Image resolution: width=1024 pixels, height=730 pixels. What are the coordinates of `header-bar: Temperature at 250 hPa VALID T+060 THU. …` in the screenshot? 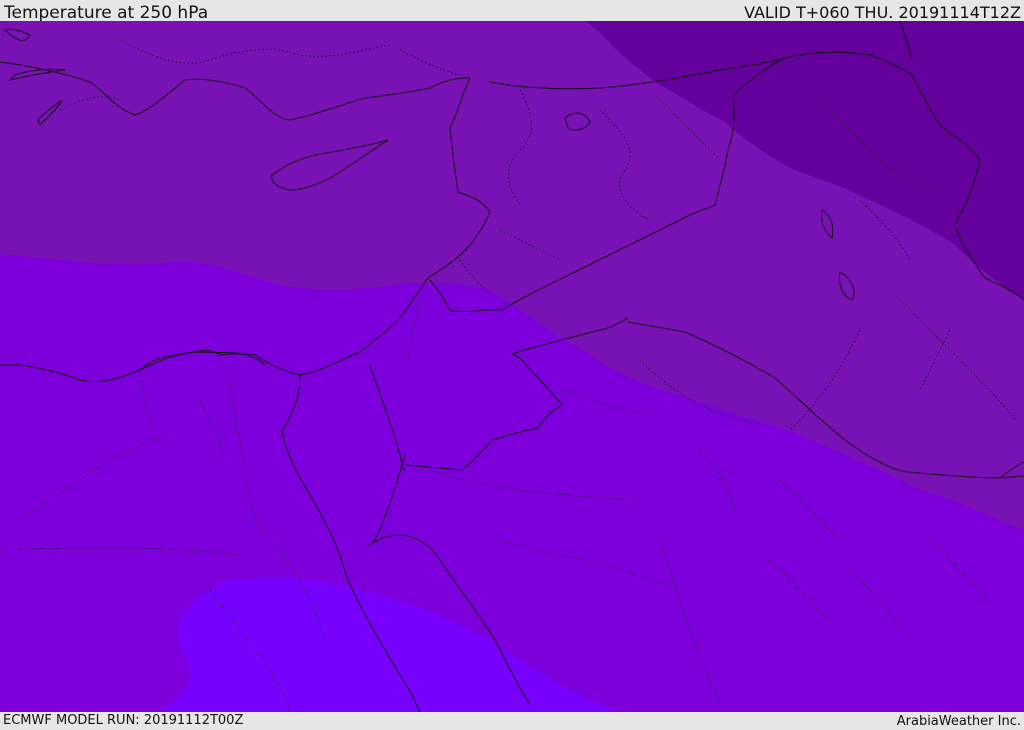 It's located at (512, 11).